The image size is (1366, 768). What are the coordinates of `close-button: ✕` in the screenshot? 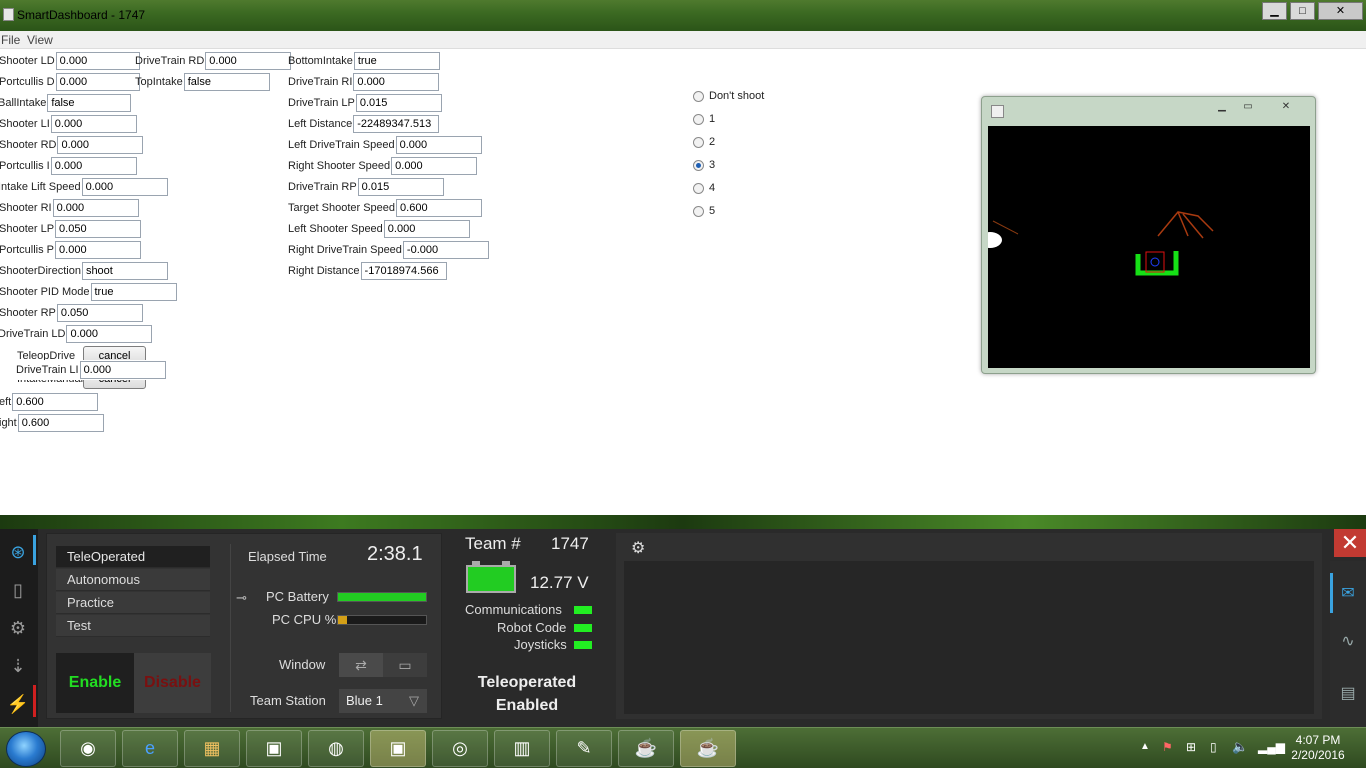 It's located at (1340, 11).